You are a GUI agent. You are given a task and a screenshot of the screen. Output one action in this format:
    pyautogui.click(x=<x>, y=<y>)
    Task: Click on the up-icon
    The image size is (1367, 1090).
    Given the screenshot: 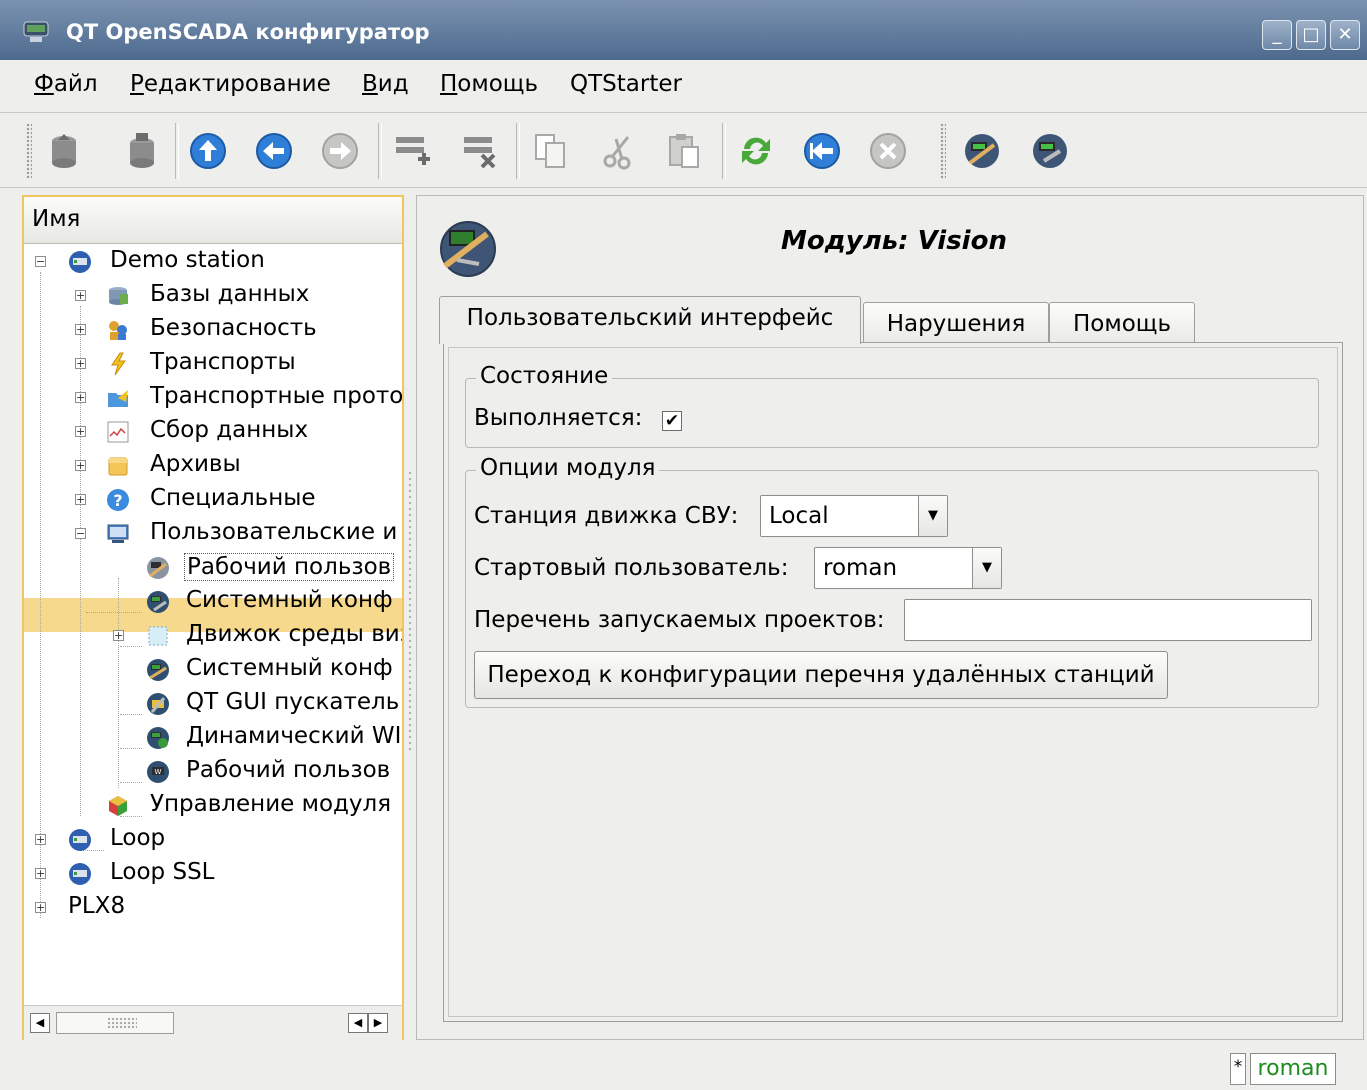 What is the action you would take?
    pyautogui.click(x=208, y=151)
    